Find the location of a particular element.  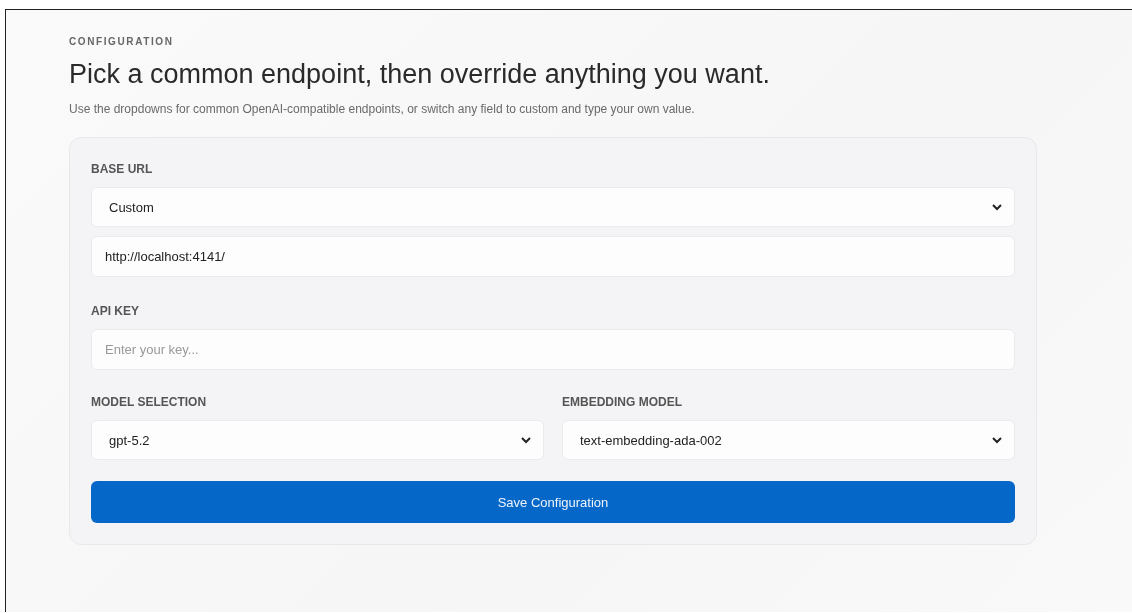

page-heading: Pick a common endpoint, then override anything you want. is located at coordinates (420, 74).